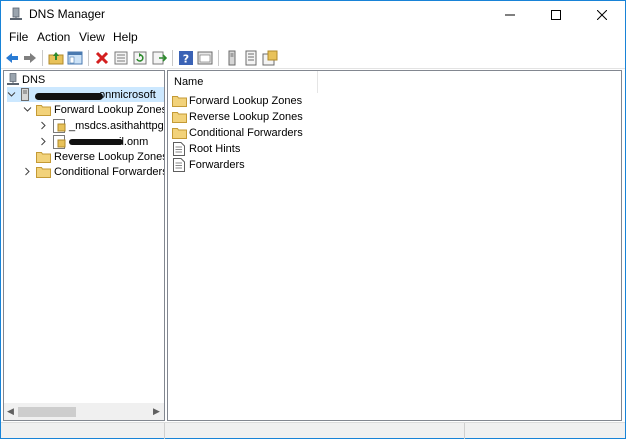 The height and width of the screenshot is (439, 626). Describe the element at coordinates (47, 412) in the screenshot. I see `scrollbar-thumb` at that location.